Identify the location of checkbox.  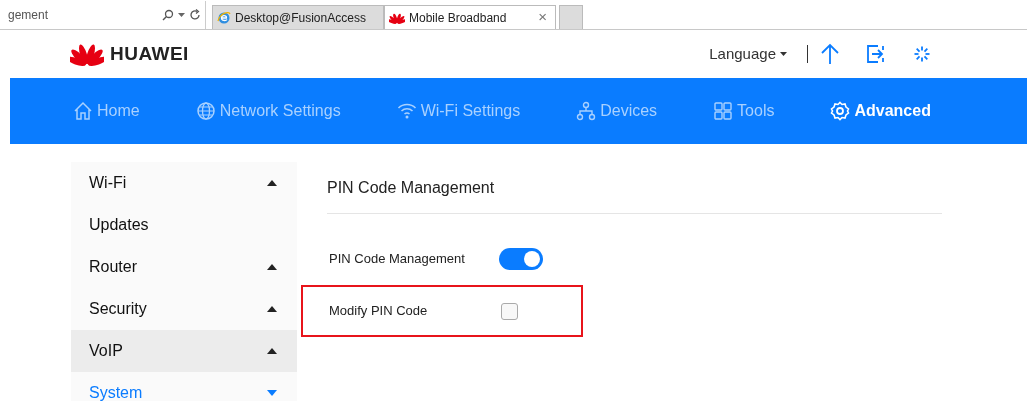
(509, 311).